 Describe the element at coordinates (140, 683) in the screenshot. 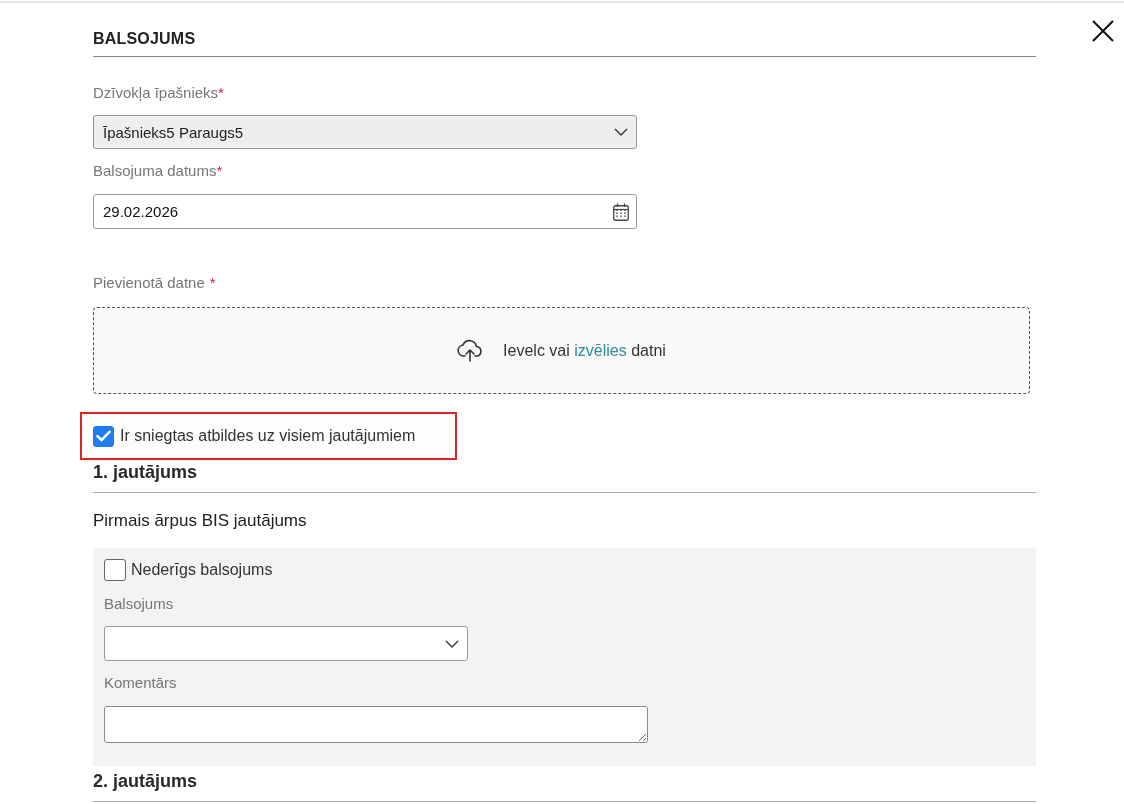

I see `field-label: Komentārs` at that location.